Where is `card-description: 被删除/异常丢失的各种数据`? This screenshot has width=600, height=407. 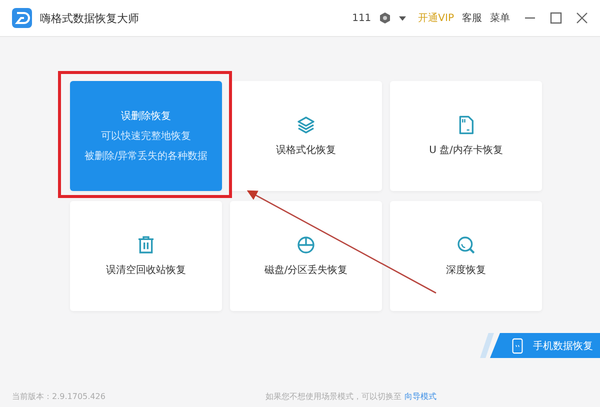
card-description: 被删除/异常丢失的各种数据 is located at coordinates (146, 156).